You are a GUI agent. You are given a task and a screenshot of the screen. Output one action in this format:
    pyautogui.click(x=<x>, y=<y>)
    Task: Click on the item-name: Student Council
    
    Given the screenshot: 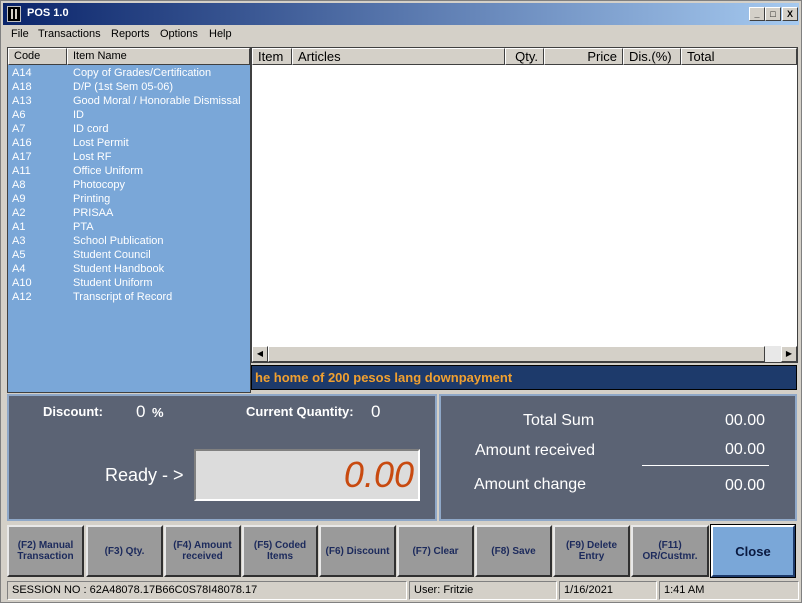 What is the action you would take?
    pyautogui.click(x=112, y=255)
    